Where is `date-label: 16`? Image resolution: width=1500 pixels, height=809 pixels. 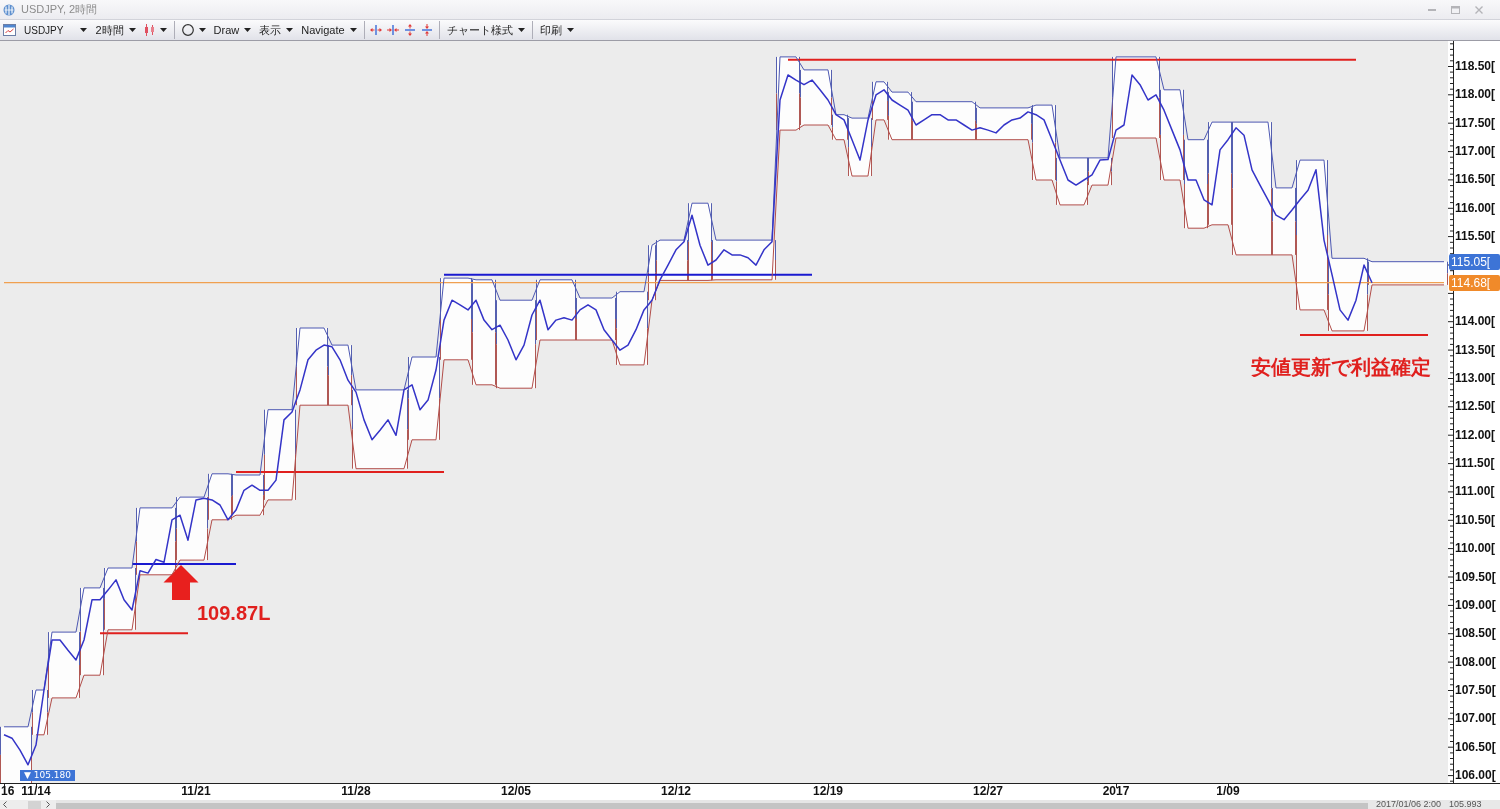
date-label: 16 is located at coordinates (8, 791).